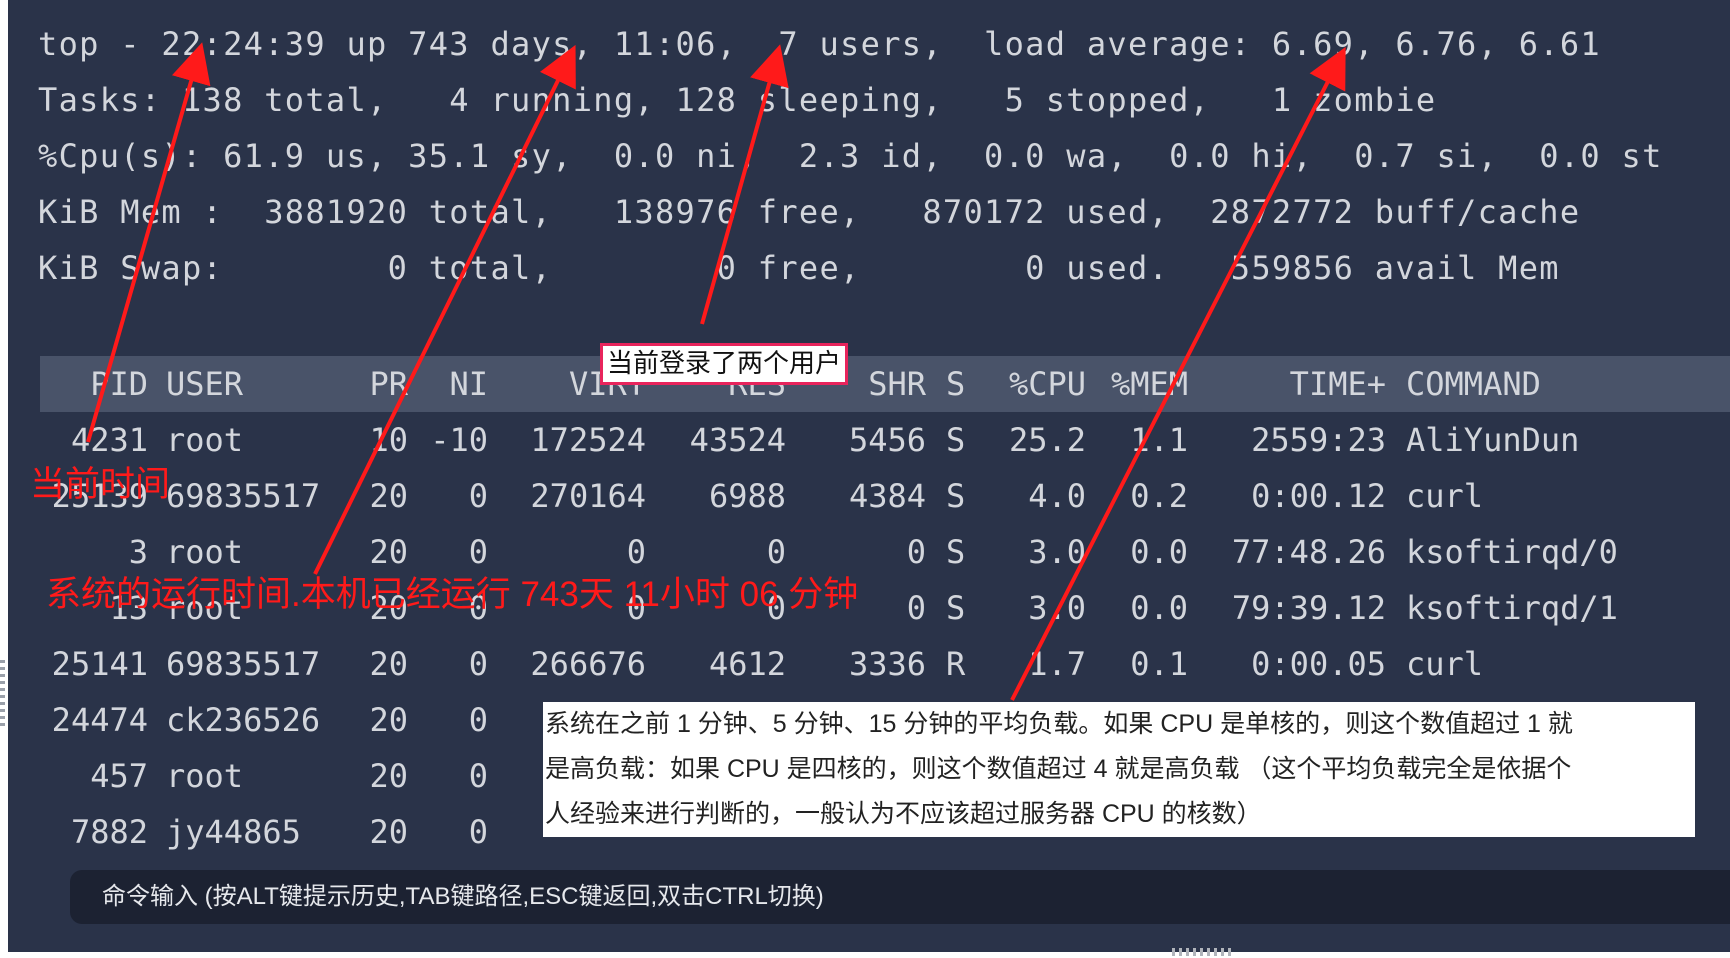 This screenshot has height=958, width=1730. Describe the element at coordinates (747, 664) in the screenshot. I see `cell-res: 4612` at that location.